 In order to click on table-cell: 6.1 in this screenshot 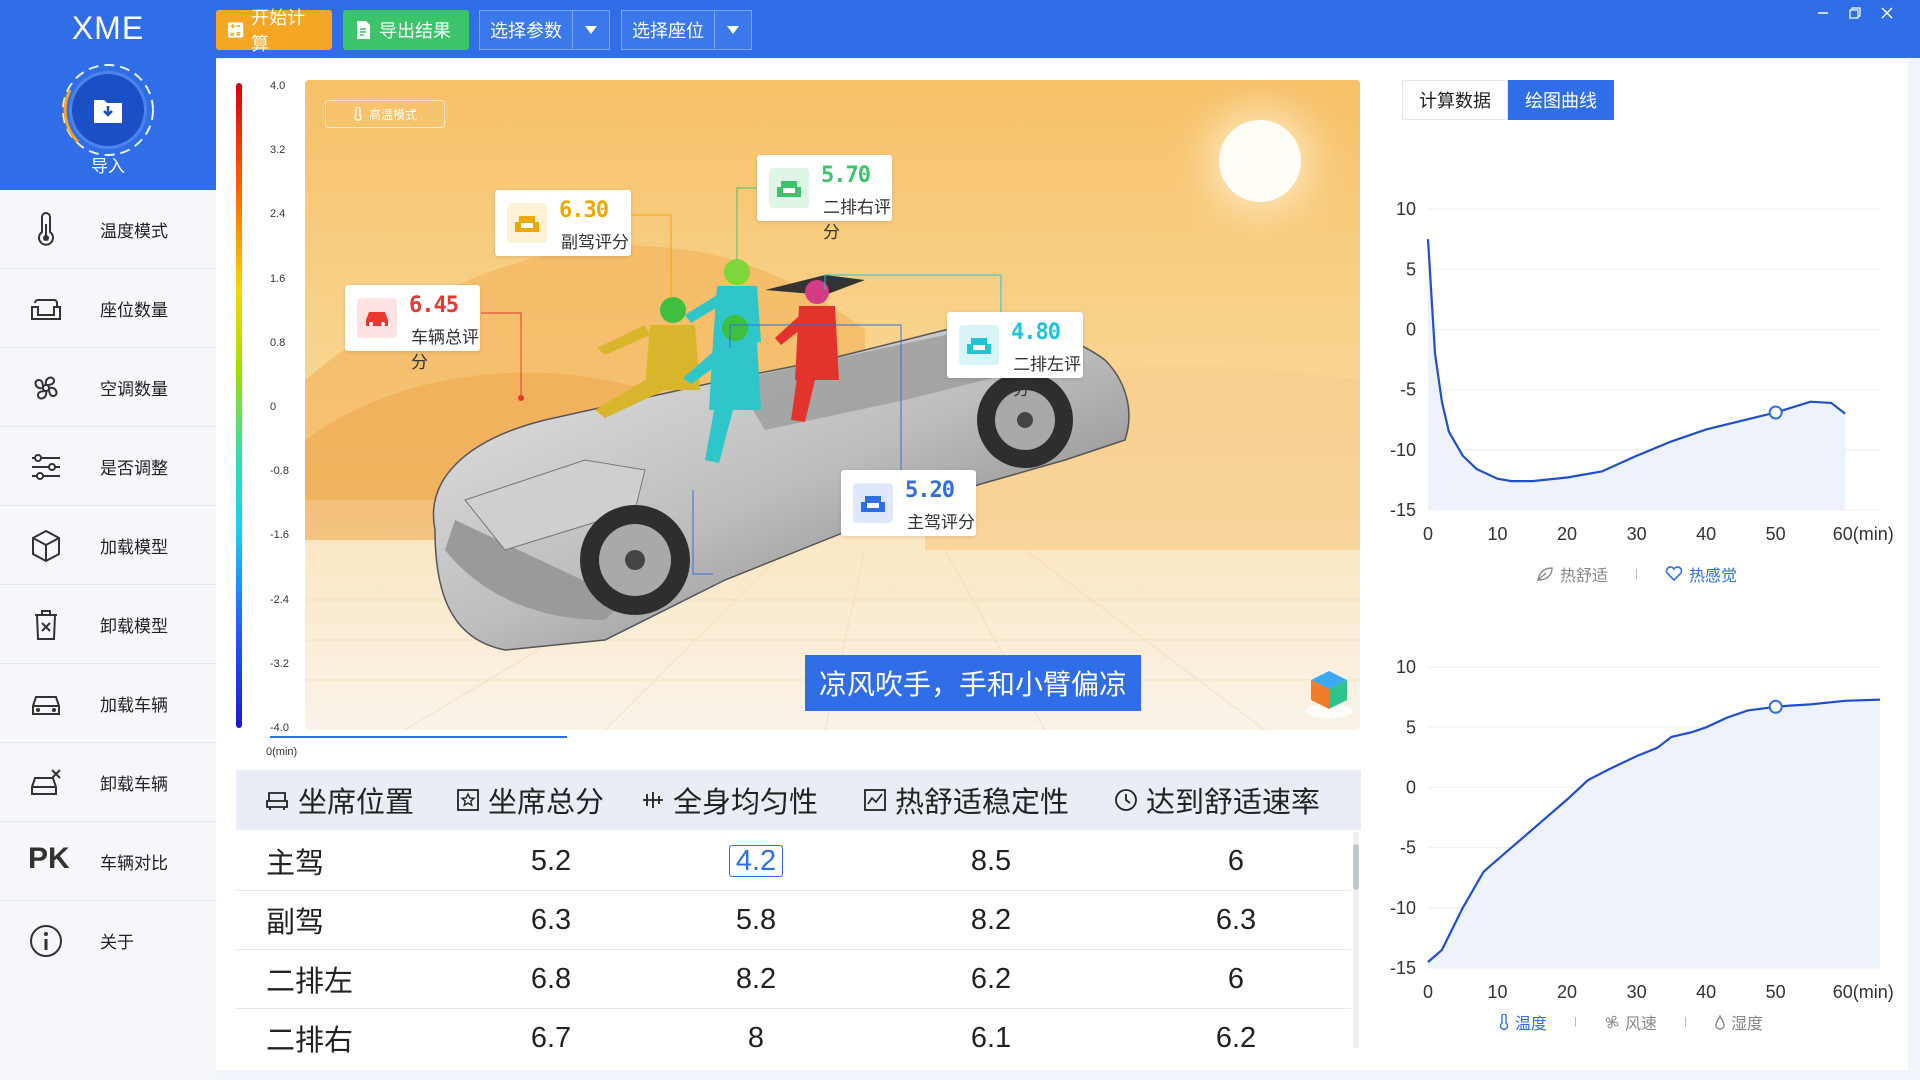, I will do `click(991, 1037)`.